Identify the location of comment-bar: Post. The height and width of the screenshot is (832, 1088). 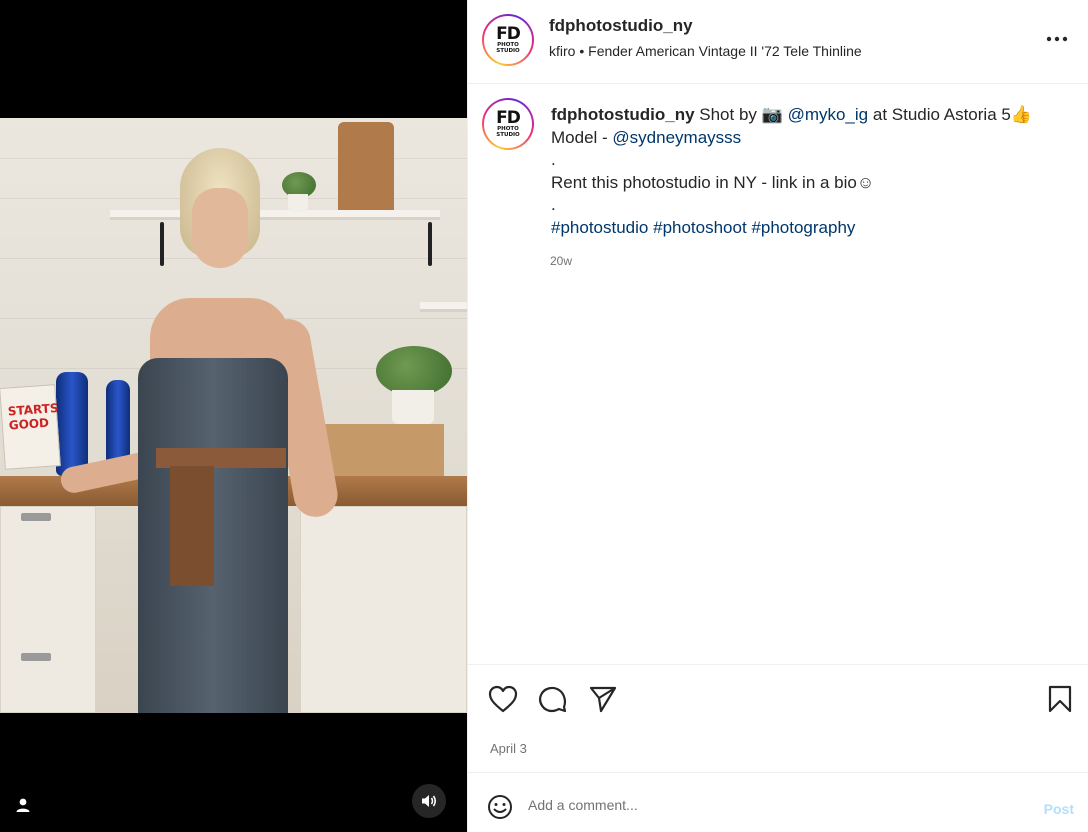
(778, 802).